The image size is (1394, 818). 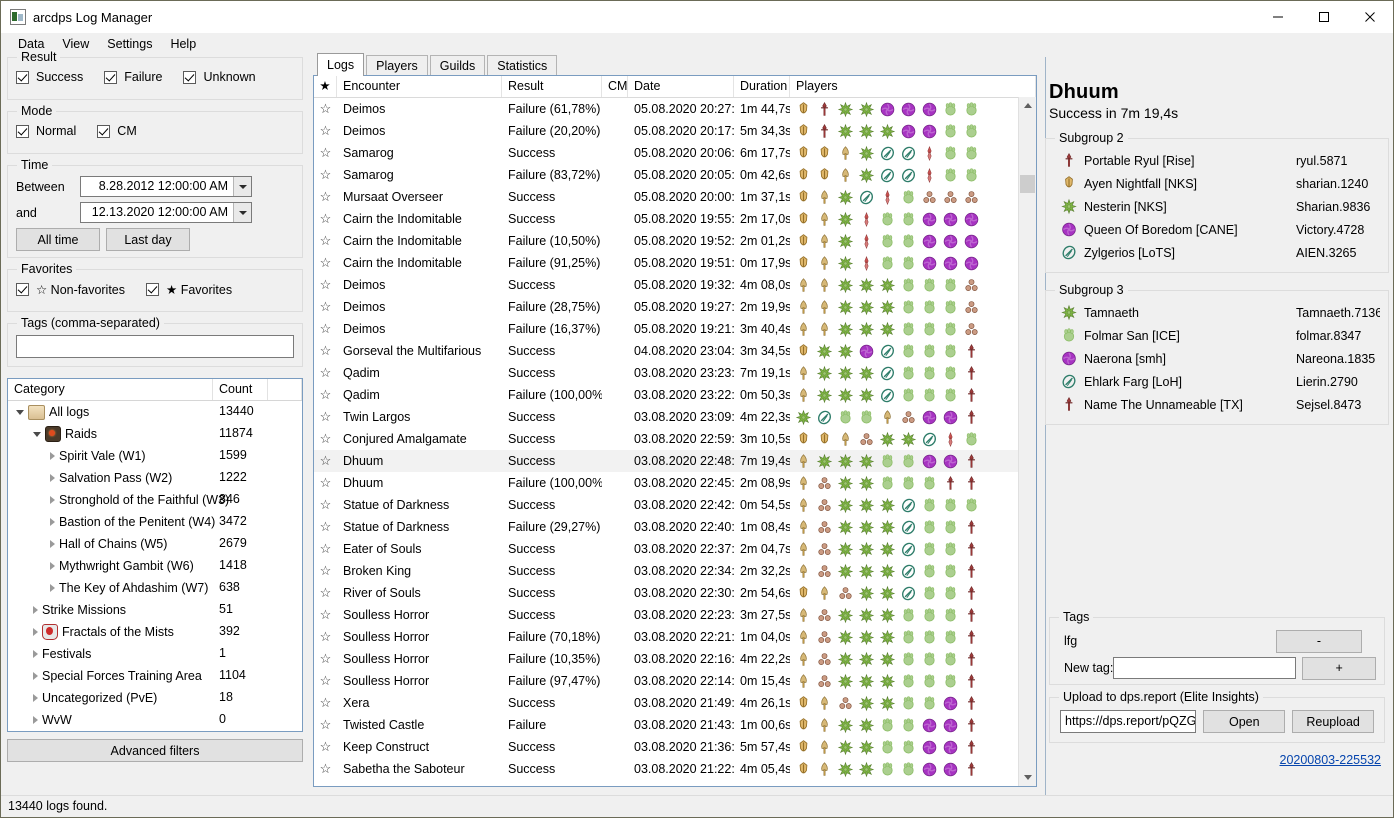 I want to click on column-header-players: Players, so click(x=913, y=86).